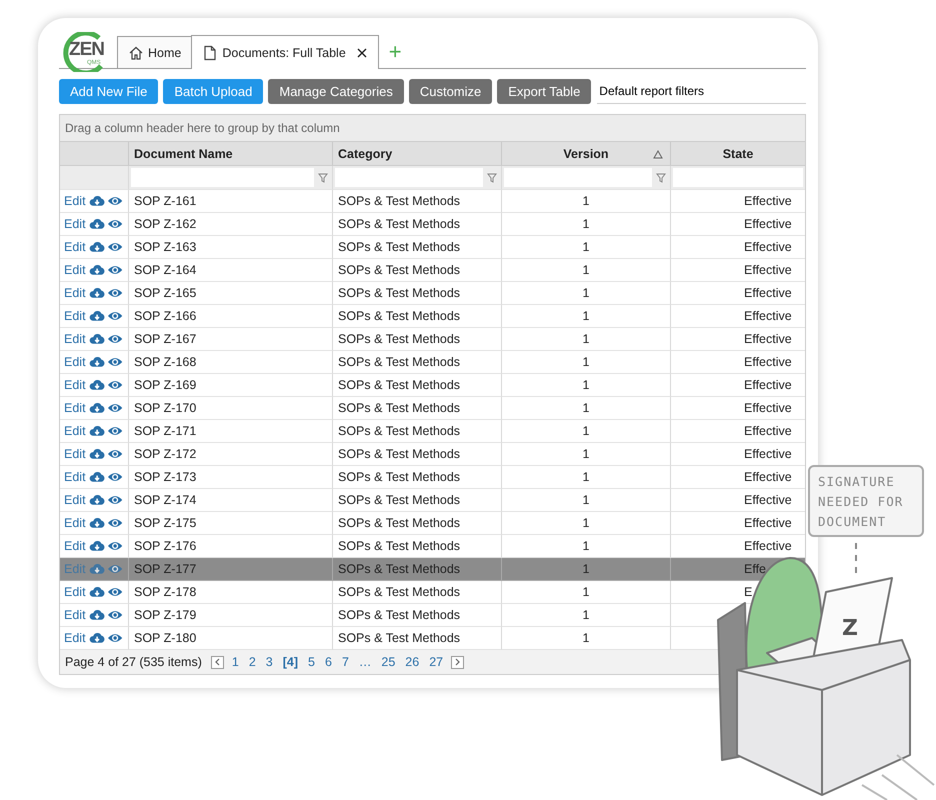 This screenshot has width=936, height=800. Describe the element at coordinates (436, 662) in the screenshot. I see `page-link: 27` at that location.